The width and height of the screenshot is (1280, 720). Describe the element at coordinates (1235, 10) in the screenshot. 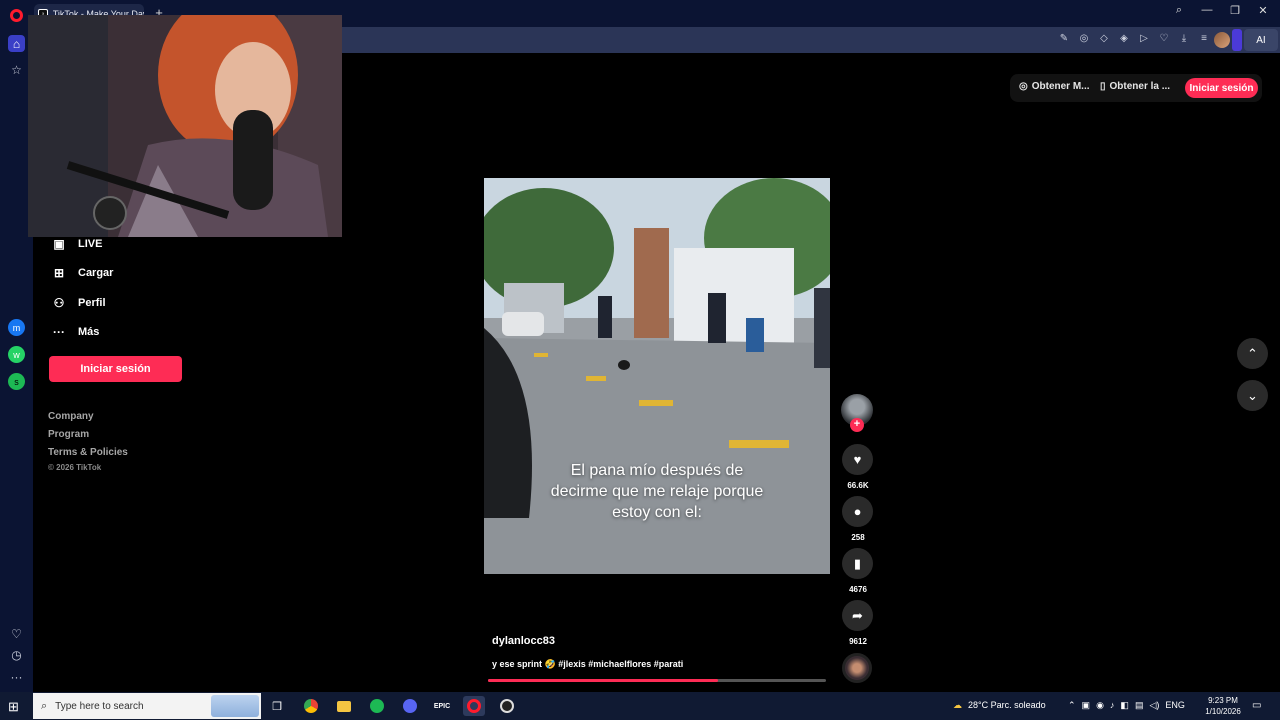

I see `restore-button: ❐` at that location.